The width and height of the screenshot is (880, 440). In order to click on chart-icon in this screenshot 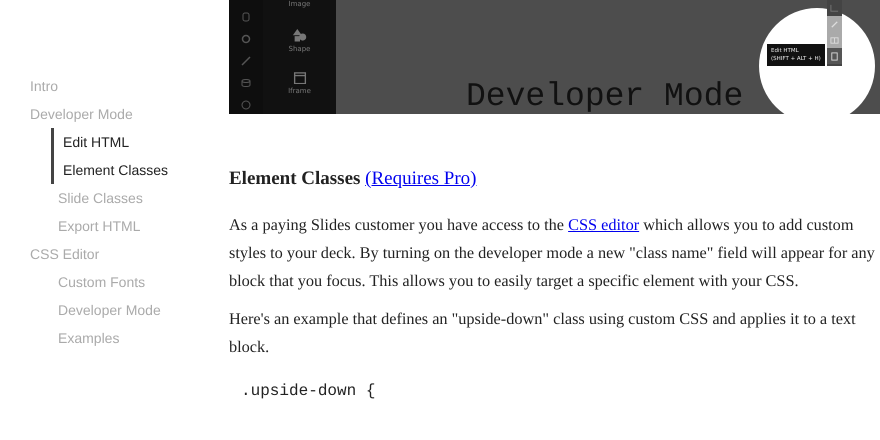, I will do `click(834, 8)`.